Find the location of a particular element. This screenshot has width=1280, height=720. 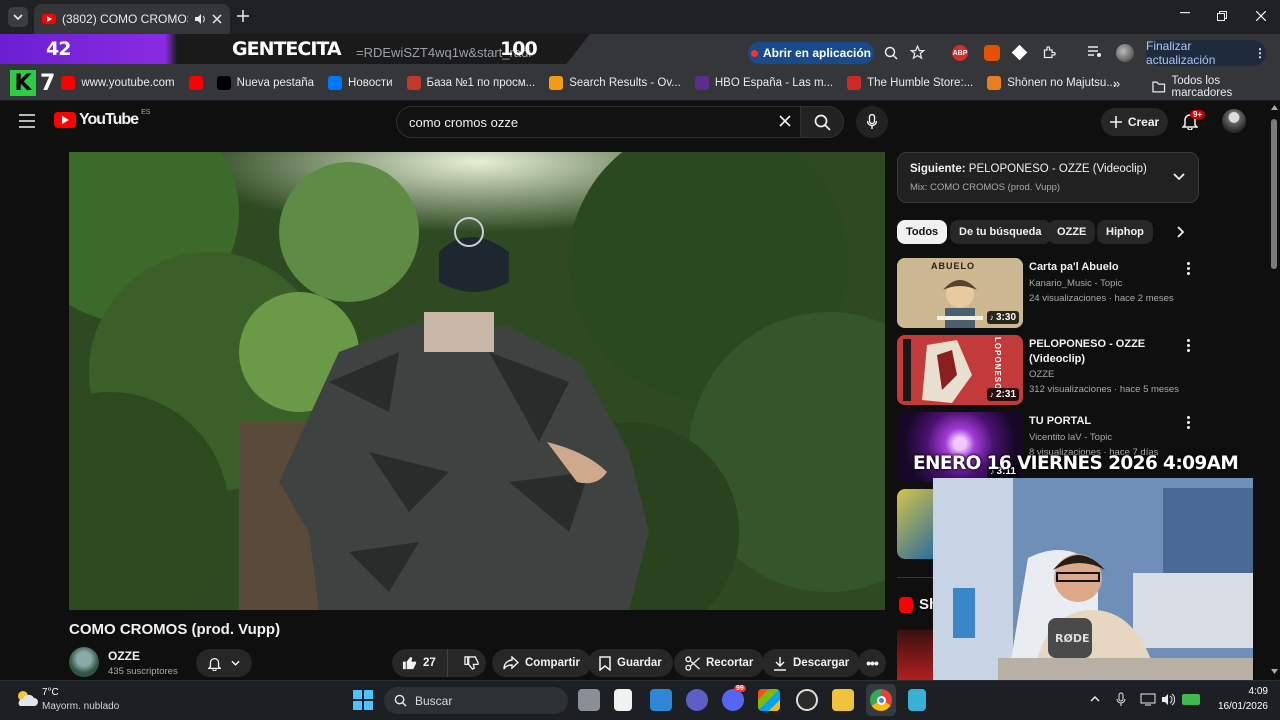

bookmark-star-icon is located at coordinates (917, 52).